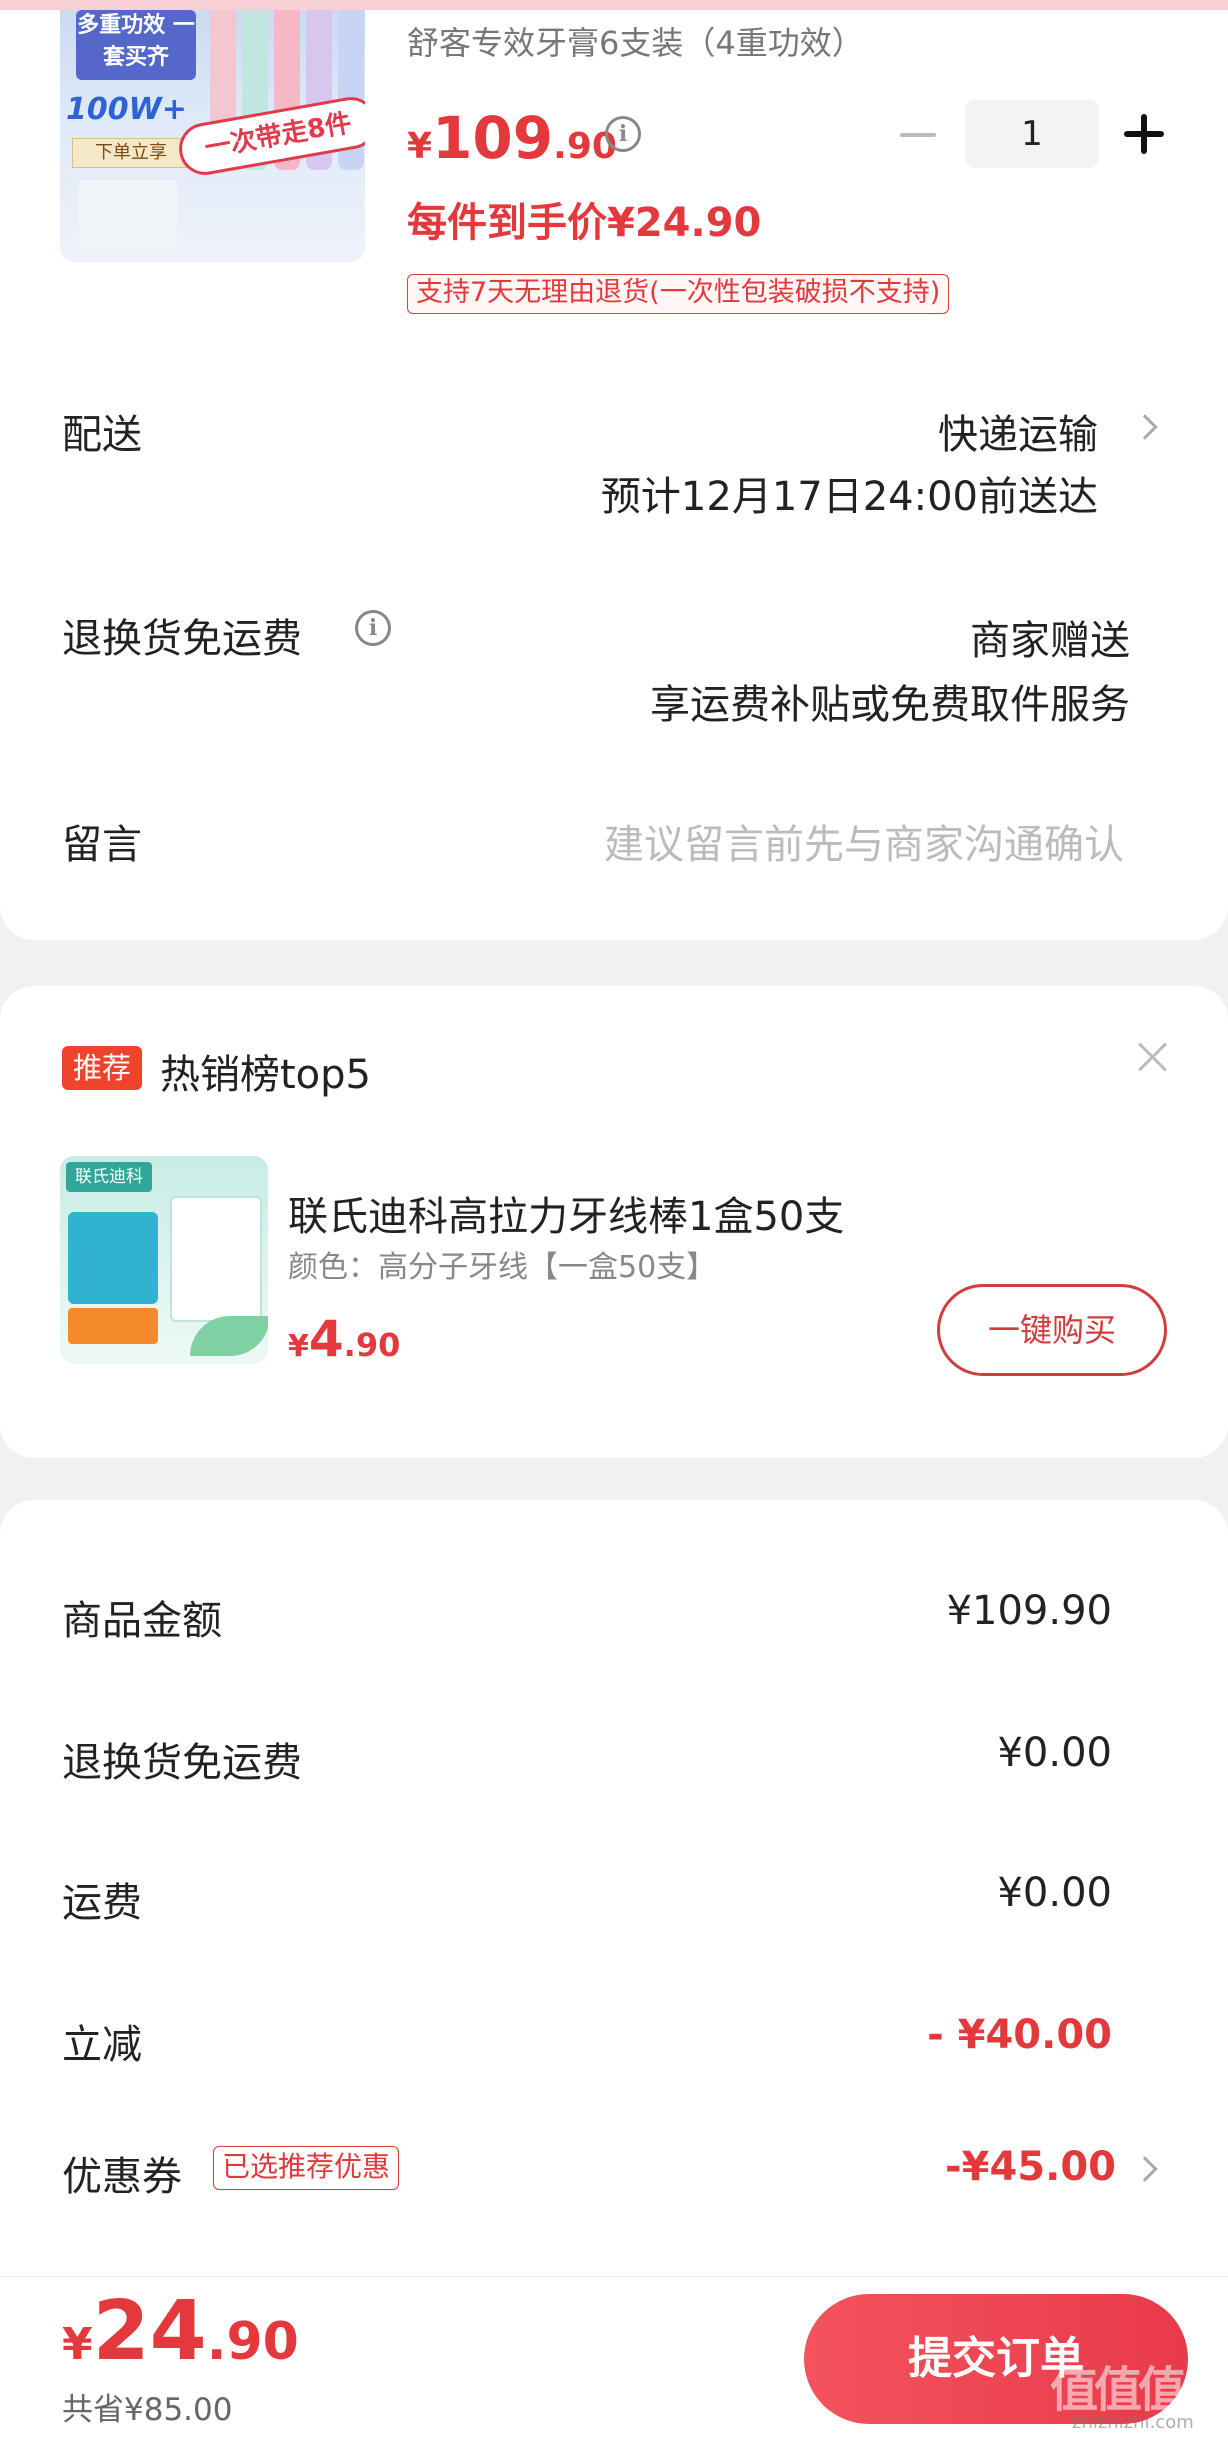 Image resolution: width=1228 pixels, height=2442 pixels. Describe the element at coordinates (147, 2410) in the screenshot. I see `total-saved: 共省¥85.00` at that location.